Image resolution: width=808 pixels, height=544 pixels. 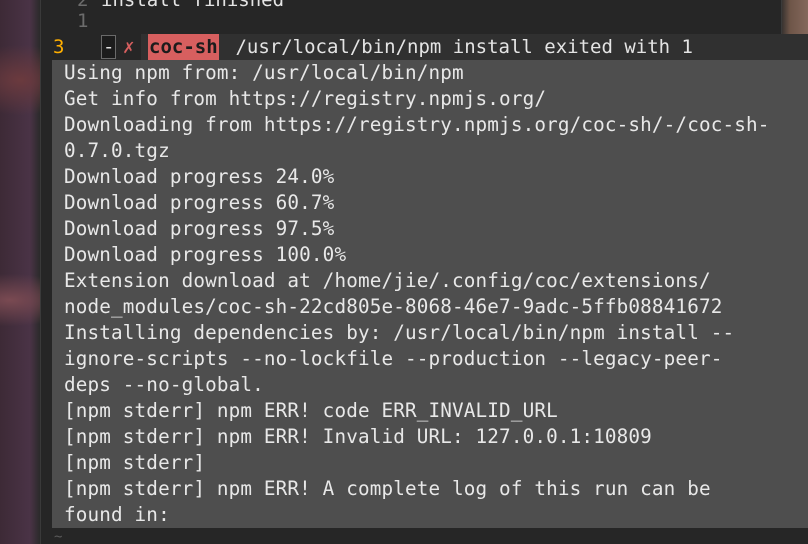 I want to click on line-number-current: 3, so click(x=59, y=47).